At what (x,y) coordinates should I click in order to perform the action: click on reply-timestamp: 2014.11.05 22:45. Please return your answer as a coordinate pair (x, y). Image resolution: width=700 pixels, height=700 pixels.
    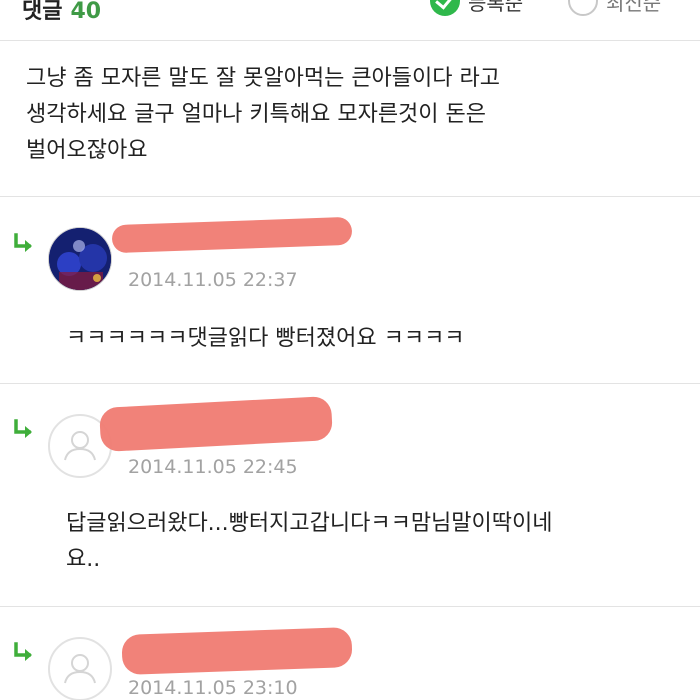
    Looking at the image, I should click on (213, 467).